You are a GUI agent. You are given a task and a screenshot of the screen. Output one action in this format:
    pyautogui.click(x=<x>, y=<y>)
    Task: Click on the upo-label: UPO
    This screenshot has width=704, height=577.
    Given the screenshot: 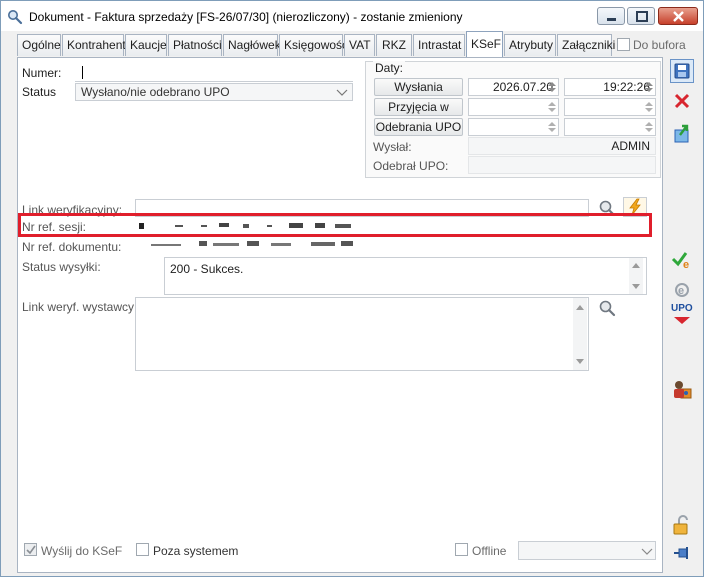 What is the action you would take?
    pyautogui.click(x=682, y=308)
    